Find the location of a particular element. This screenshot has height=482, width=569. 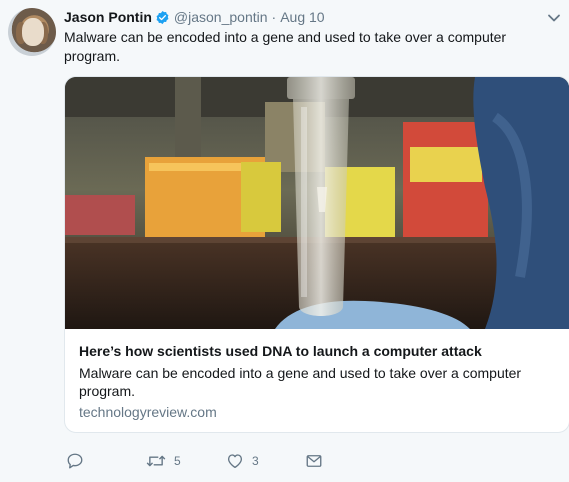

retweet-icon is located at coordinates (156, 461).